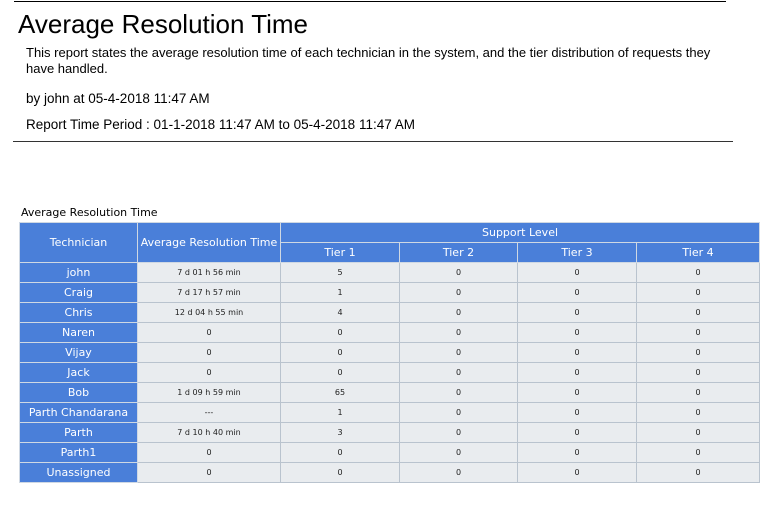 This screenshot has height=507, width=765. What do you see at coordinates (209, 272) in the screenshot?
I see `average-resolution-time-cell: 7 d 01 h 56 min` at bounding box center [209, 272].